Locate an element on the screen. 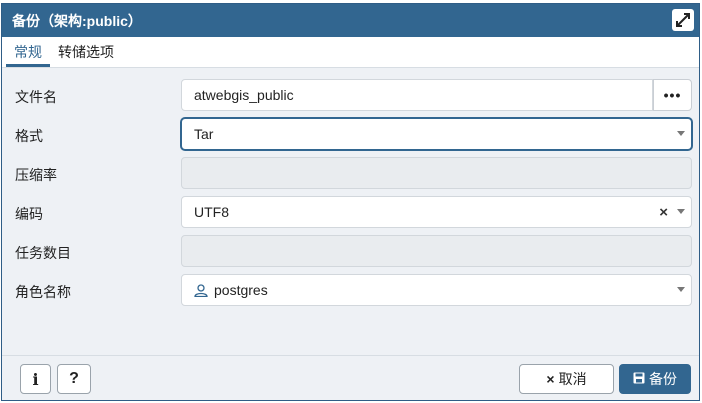 This screenshot has height=403, width=702. row-filename: 文件名 atwebgis_public ••• is located at coordinates (350, 96).